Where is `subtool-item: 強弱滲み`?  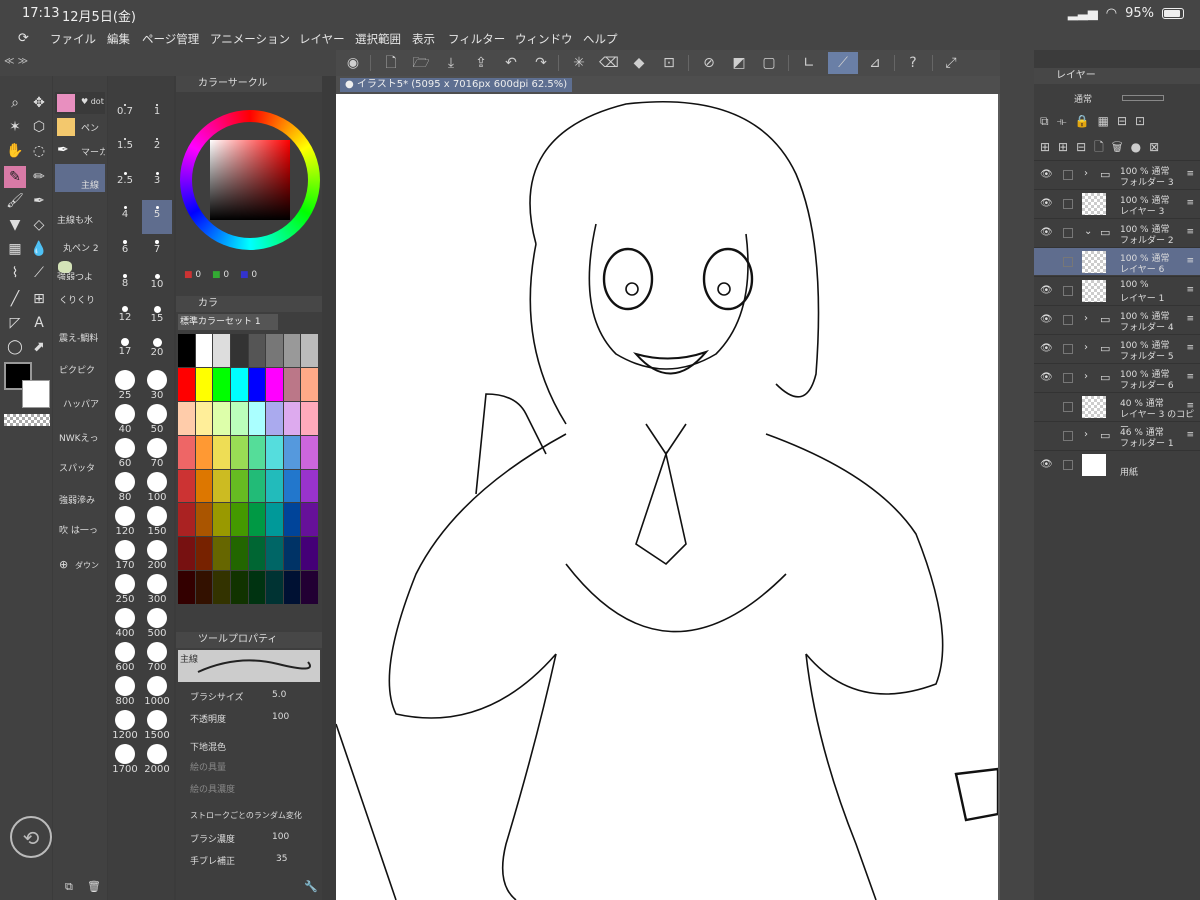 subtool-item: 強弱滲み is located at coordinates (80, 499).